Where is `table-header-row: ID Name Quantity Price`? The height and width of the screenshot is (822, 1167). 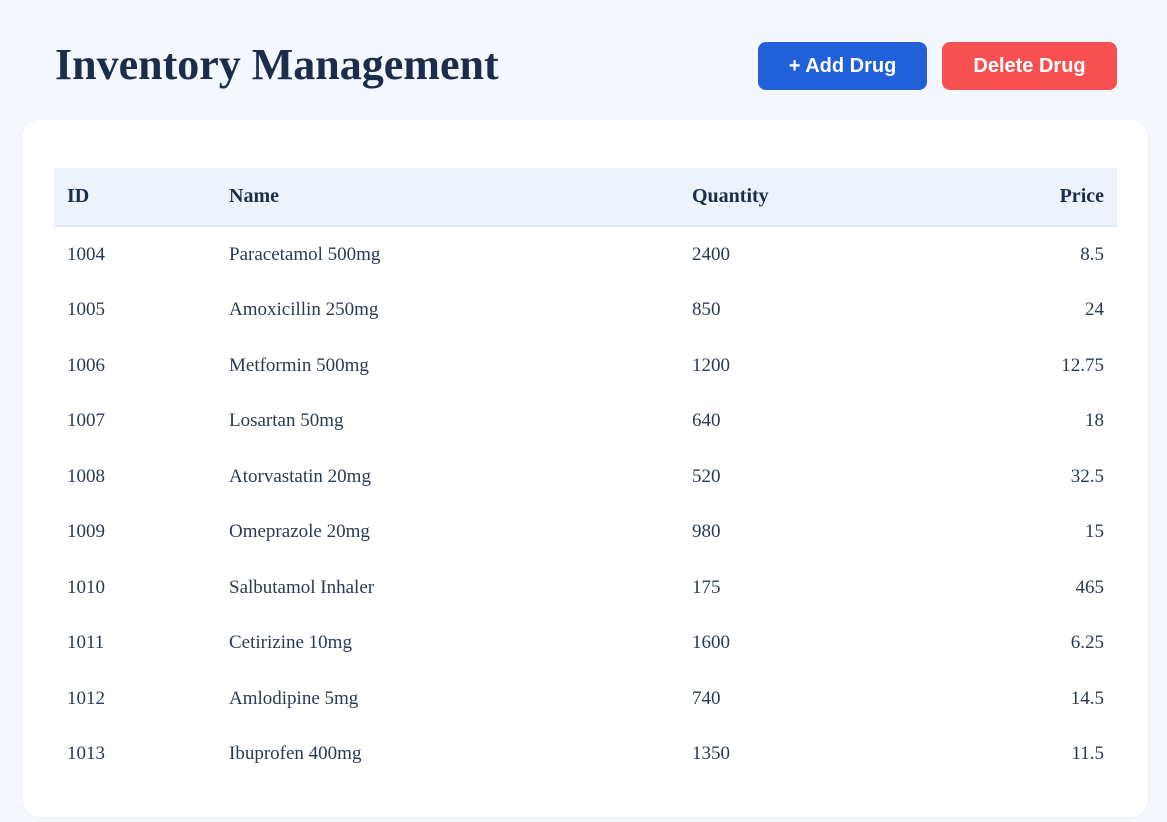 table-header-row: ID Name Quantity Price is located at coordinates (585, 197).